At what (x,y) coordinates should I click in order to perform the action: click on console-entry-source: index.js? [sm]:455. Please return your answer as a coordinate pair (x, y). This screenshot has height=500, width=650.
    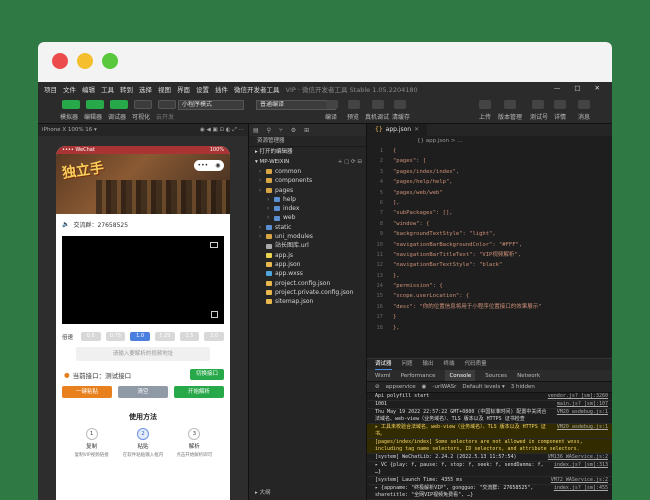
    Looking at the image, I should click on (581, 492).